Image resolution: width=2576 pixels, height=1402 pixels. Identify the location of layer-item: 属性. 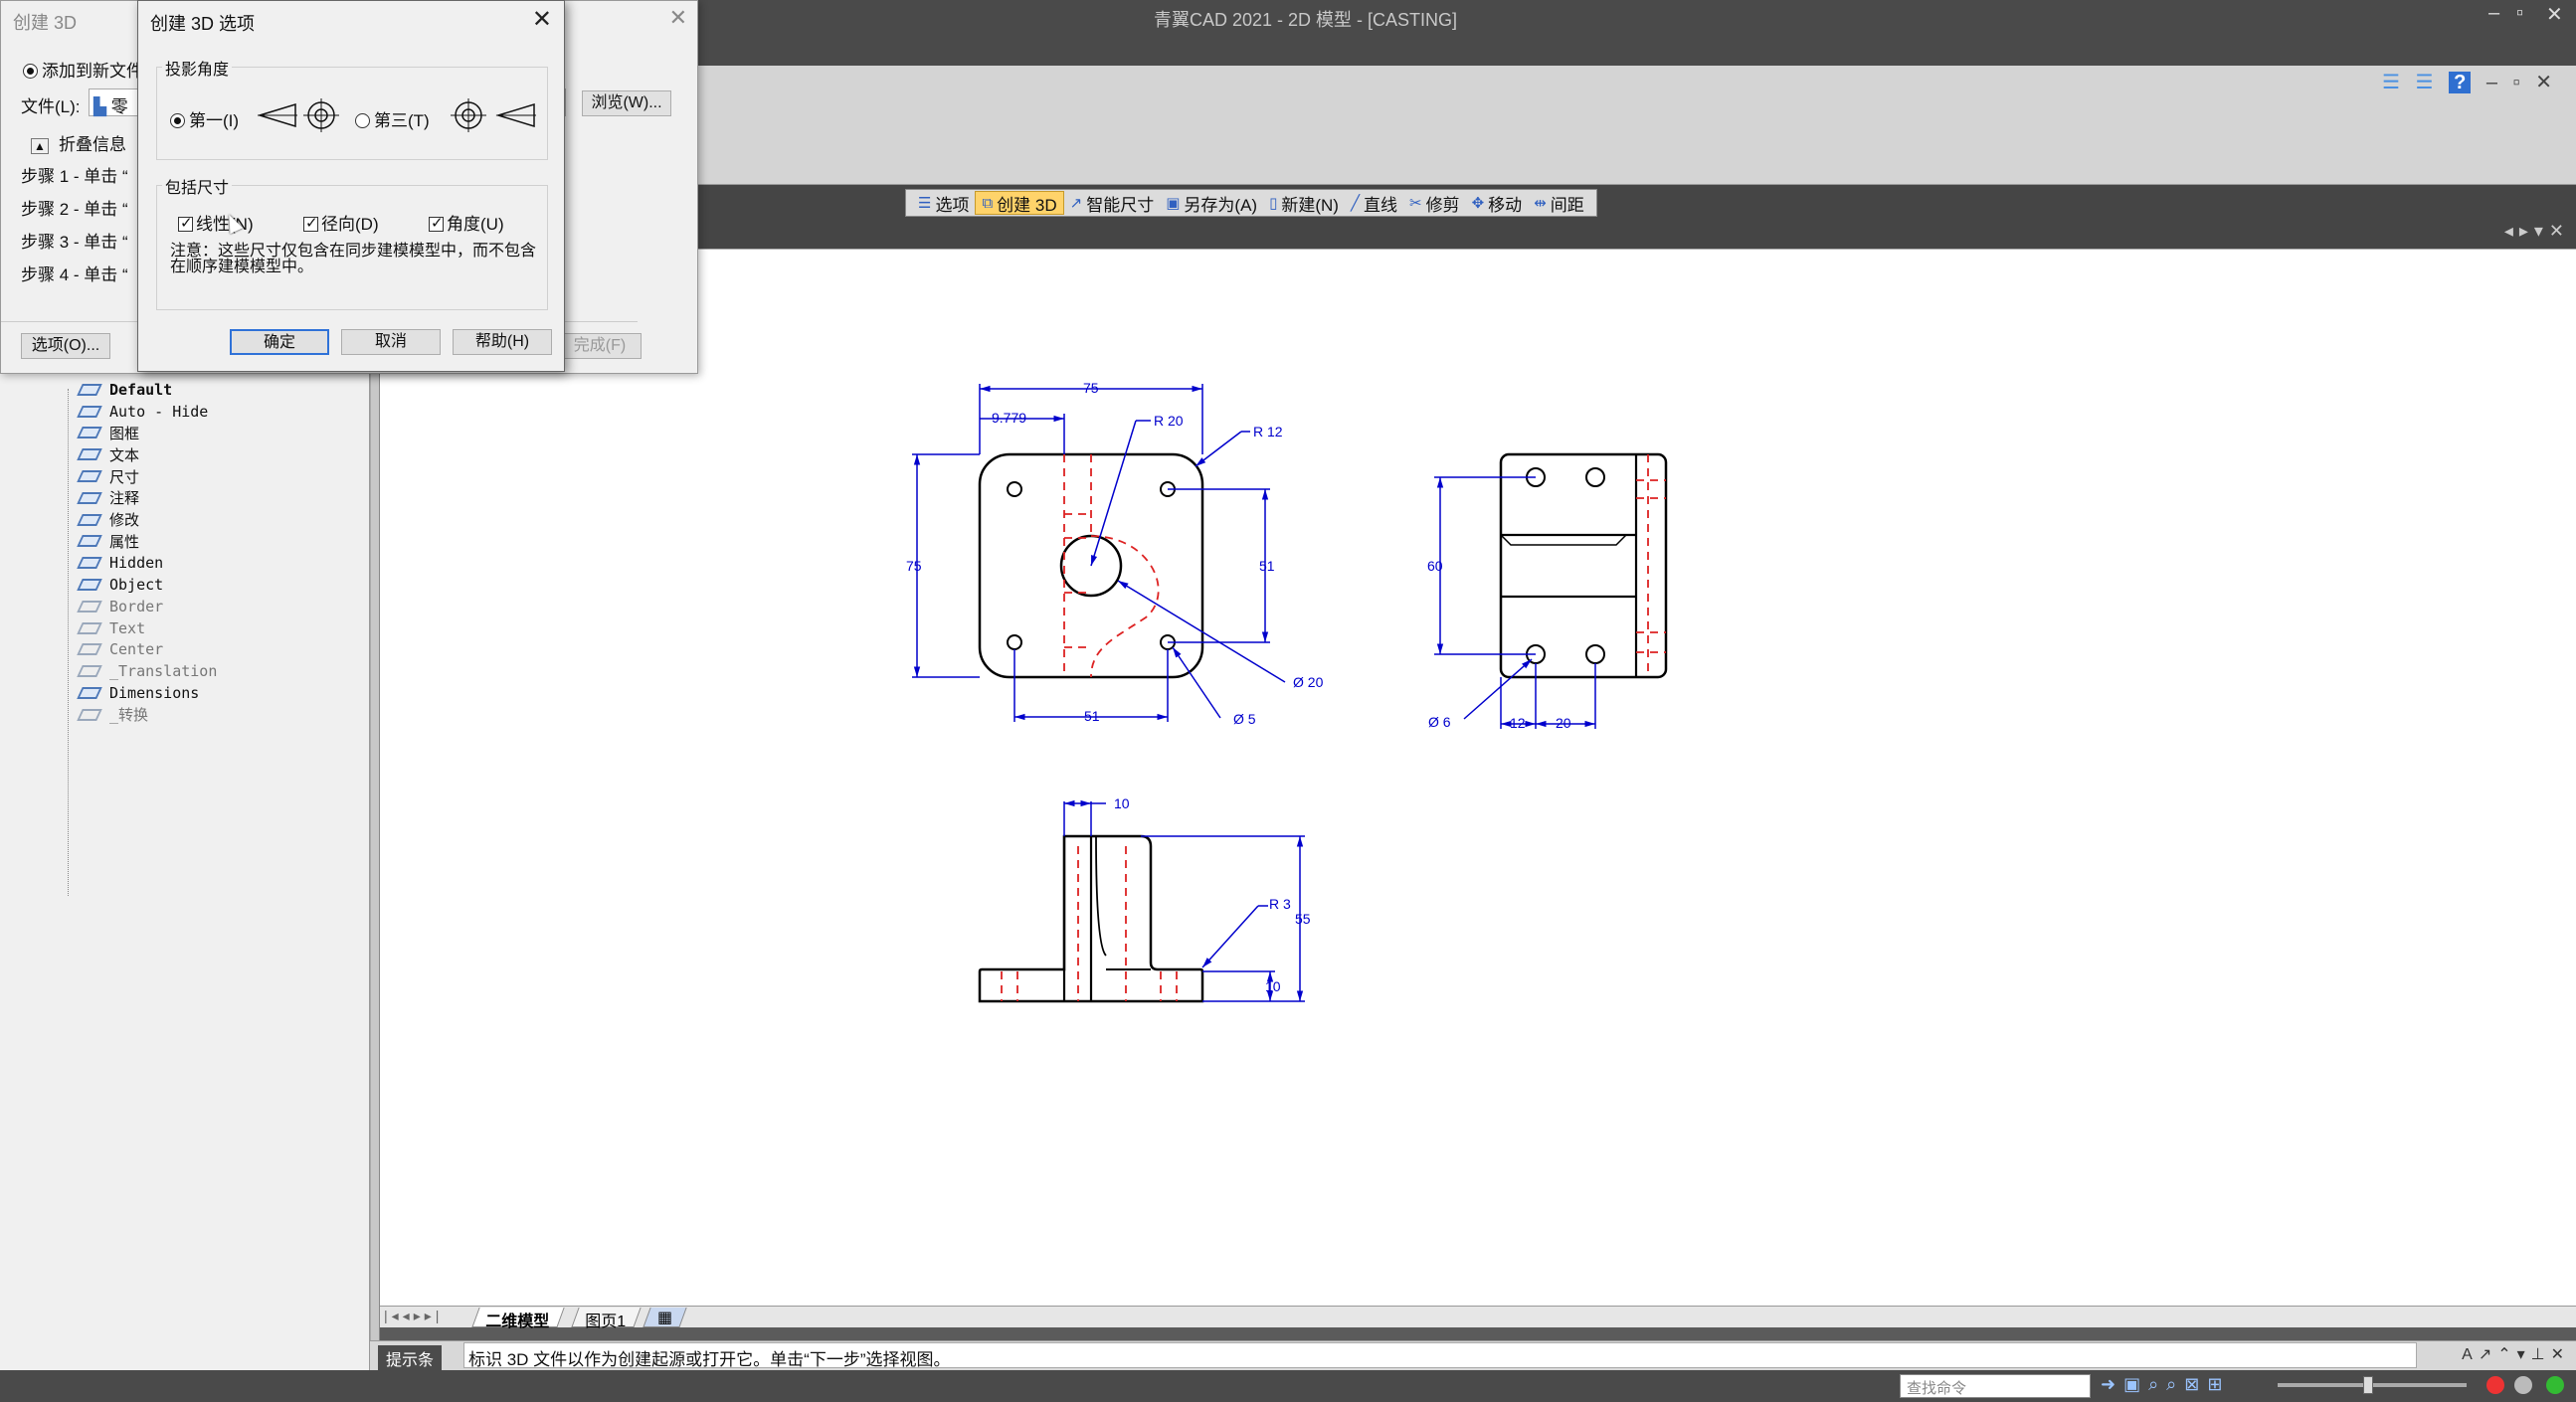
(138, 542).